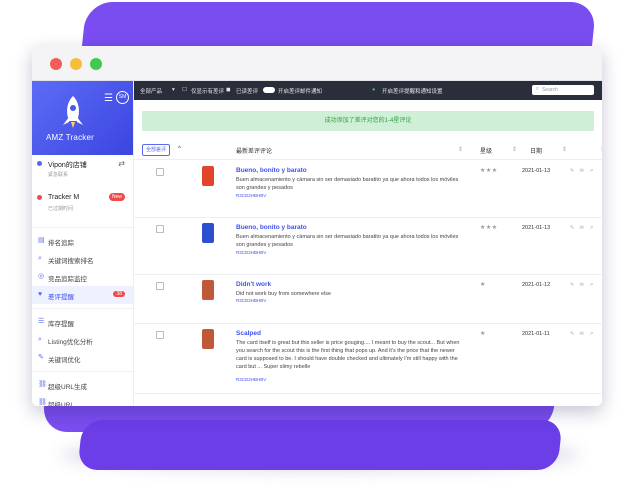  Describe the element at coordinates (70, 342) in the screenshot. I see `sidebar-item-label: Listing优化分析` at that location.